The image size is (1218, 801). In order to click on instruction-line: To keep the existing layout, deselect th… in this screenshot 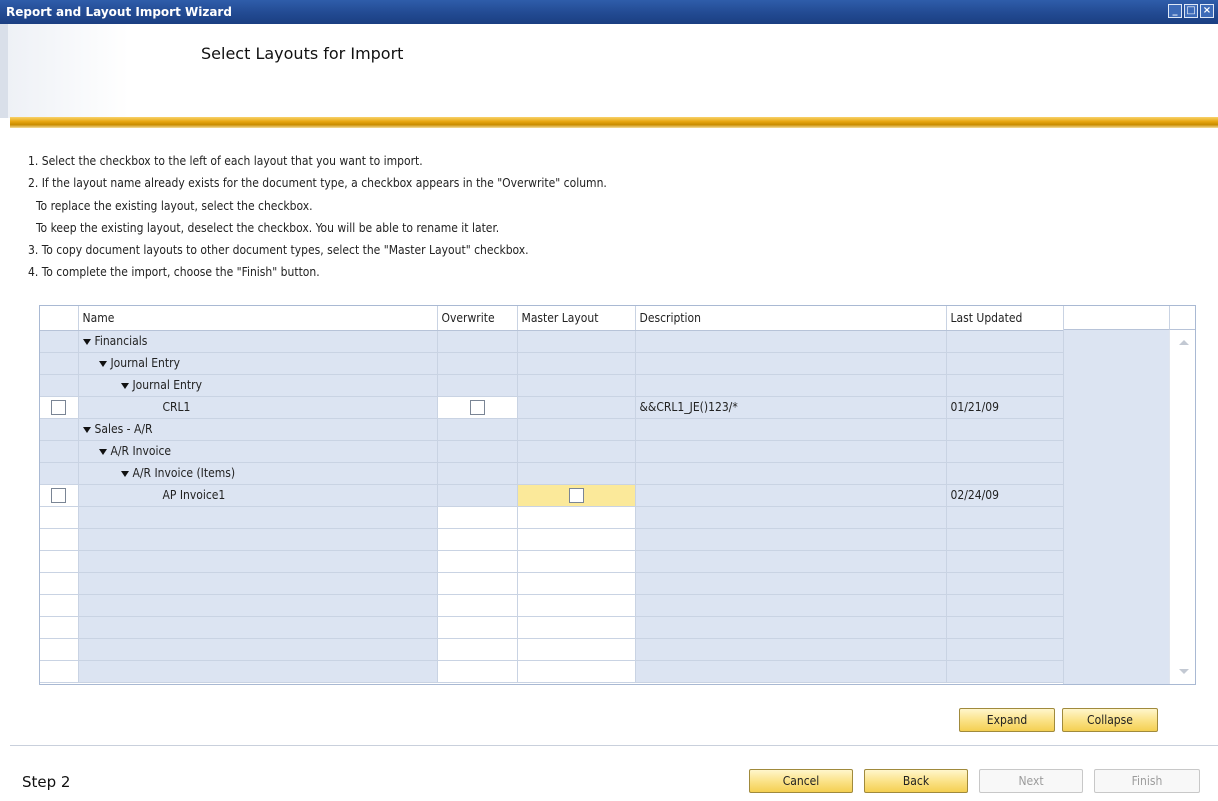, I will do `click(268, 227)`.